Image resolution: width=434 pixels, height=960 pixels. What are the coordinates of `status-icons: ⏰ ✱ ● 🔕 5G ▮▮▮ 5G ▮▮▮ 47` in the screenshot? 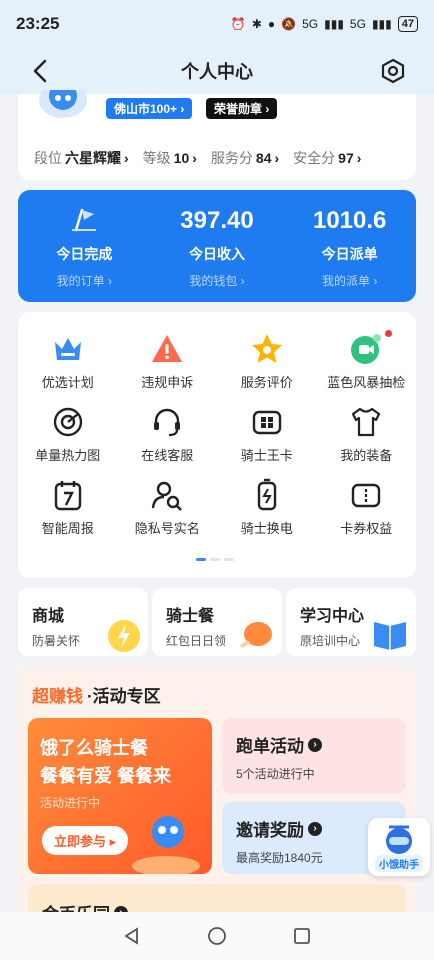 It's located at (324, 24).